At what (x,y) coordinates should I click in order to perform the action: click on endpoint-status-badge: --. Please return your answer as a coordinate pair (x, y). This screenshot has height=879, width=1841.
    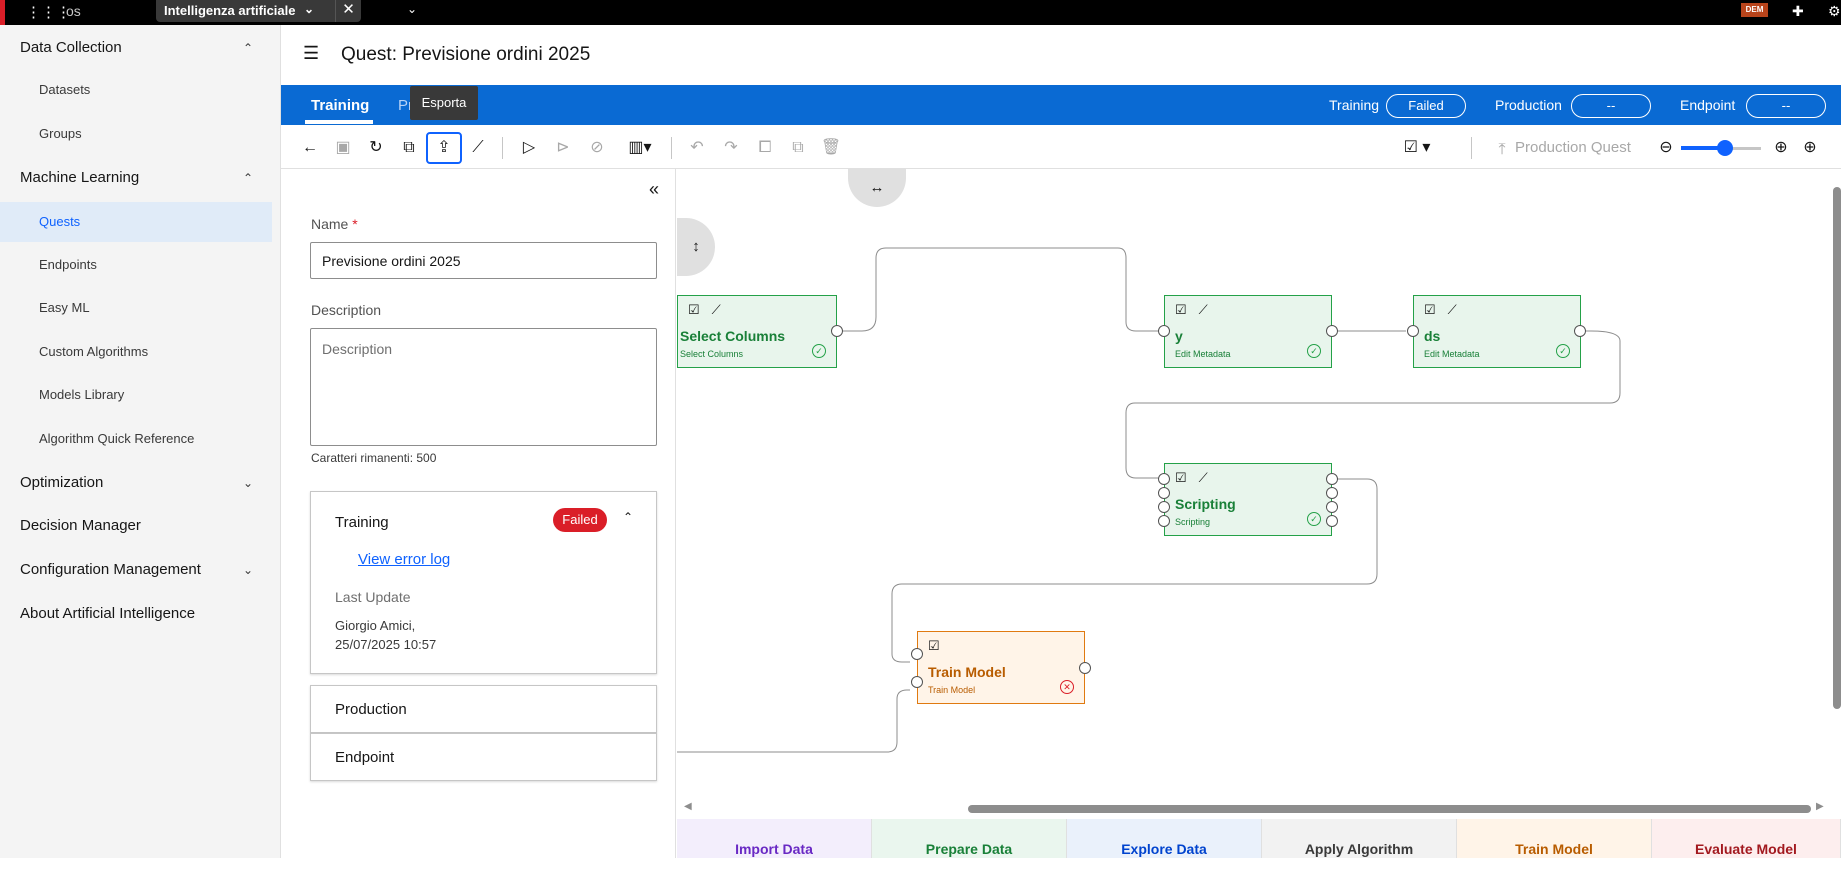
    Looking at the image, I should click on (1786, 106).